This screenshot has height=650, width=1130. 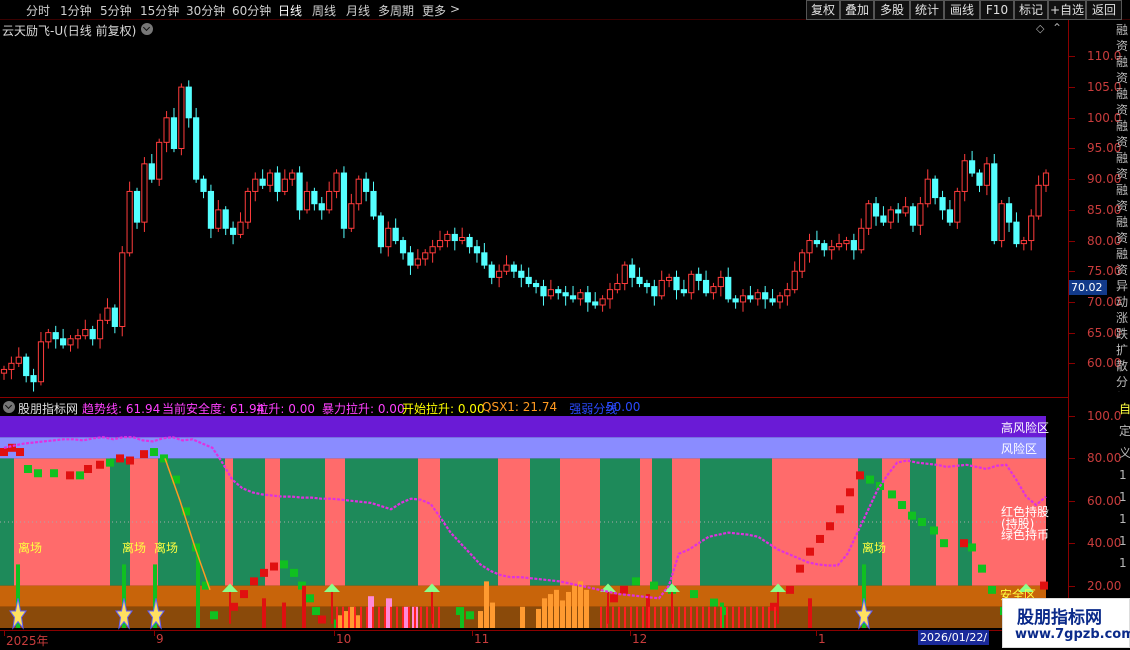 What do you see at coordinates (1104, 10) in the screenshot?
I see `toolbar-button-8: 返回` at bounding box center [1104, 10].